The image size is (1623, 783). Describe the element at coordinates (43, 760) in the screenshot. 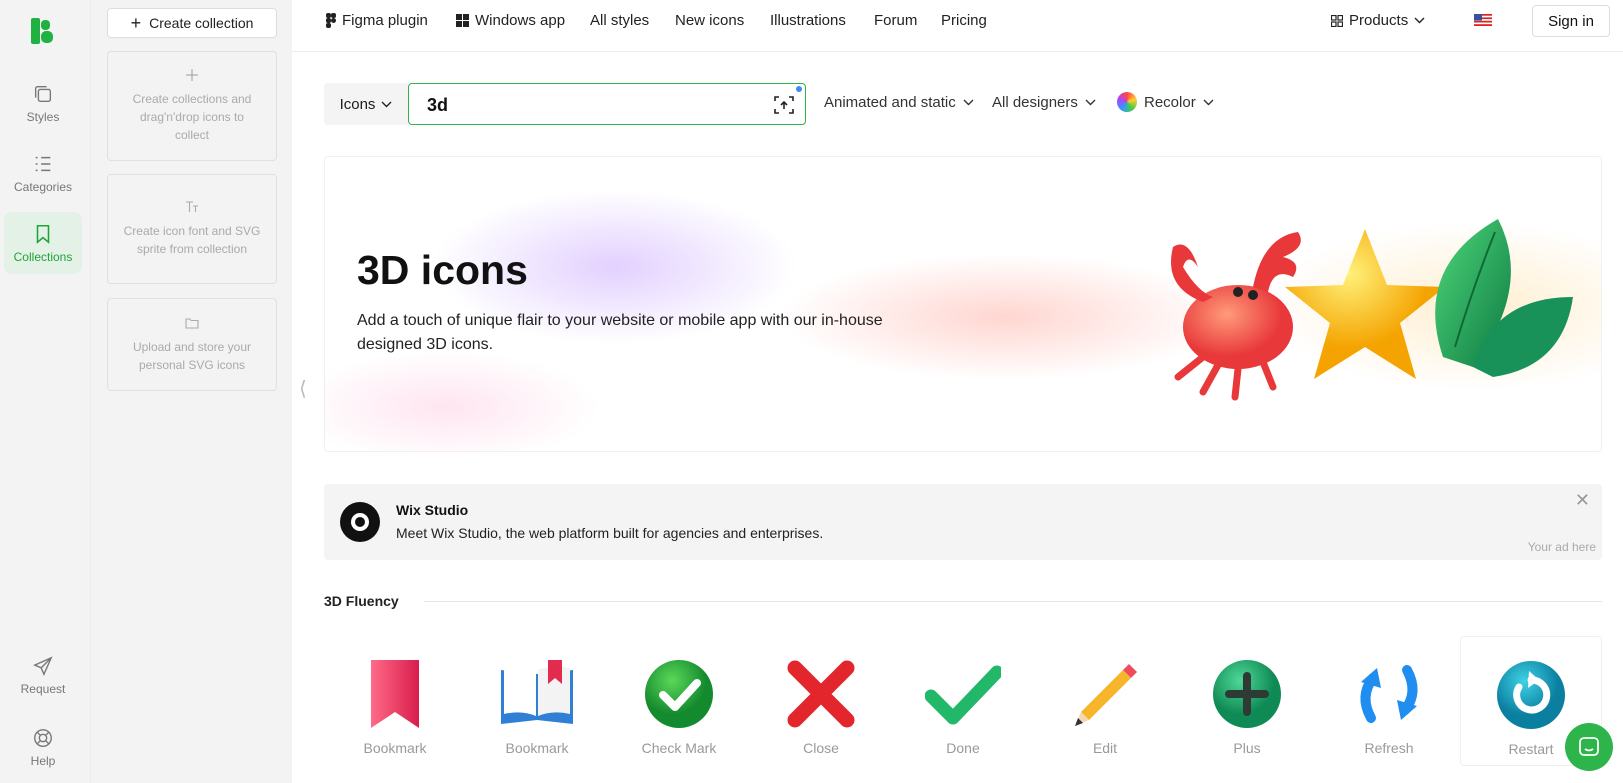

I see `rail-label: Help` at that location.